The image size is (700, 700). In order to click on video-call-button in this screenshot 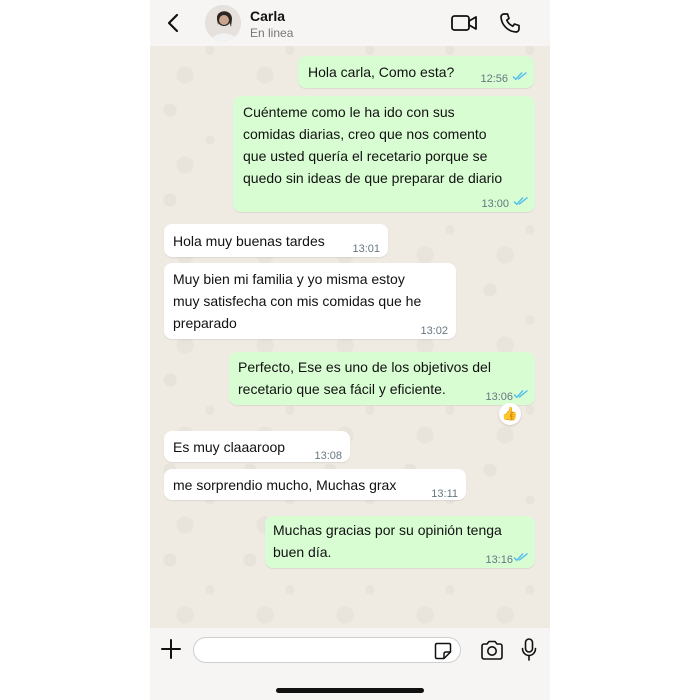, I will do `click(464, 23)`.